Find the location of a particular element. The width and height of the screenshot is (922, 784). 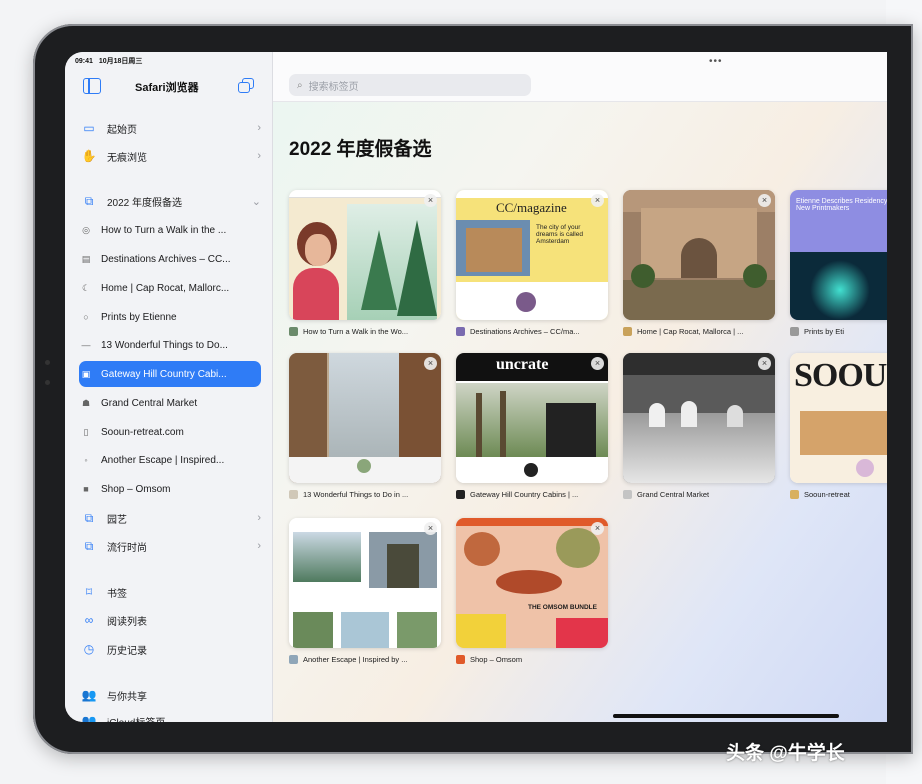

tab-overview-icon is located at coordinates (246, 86).